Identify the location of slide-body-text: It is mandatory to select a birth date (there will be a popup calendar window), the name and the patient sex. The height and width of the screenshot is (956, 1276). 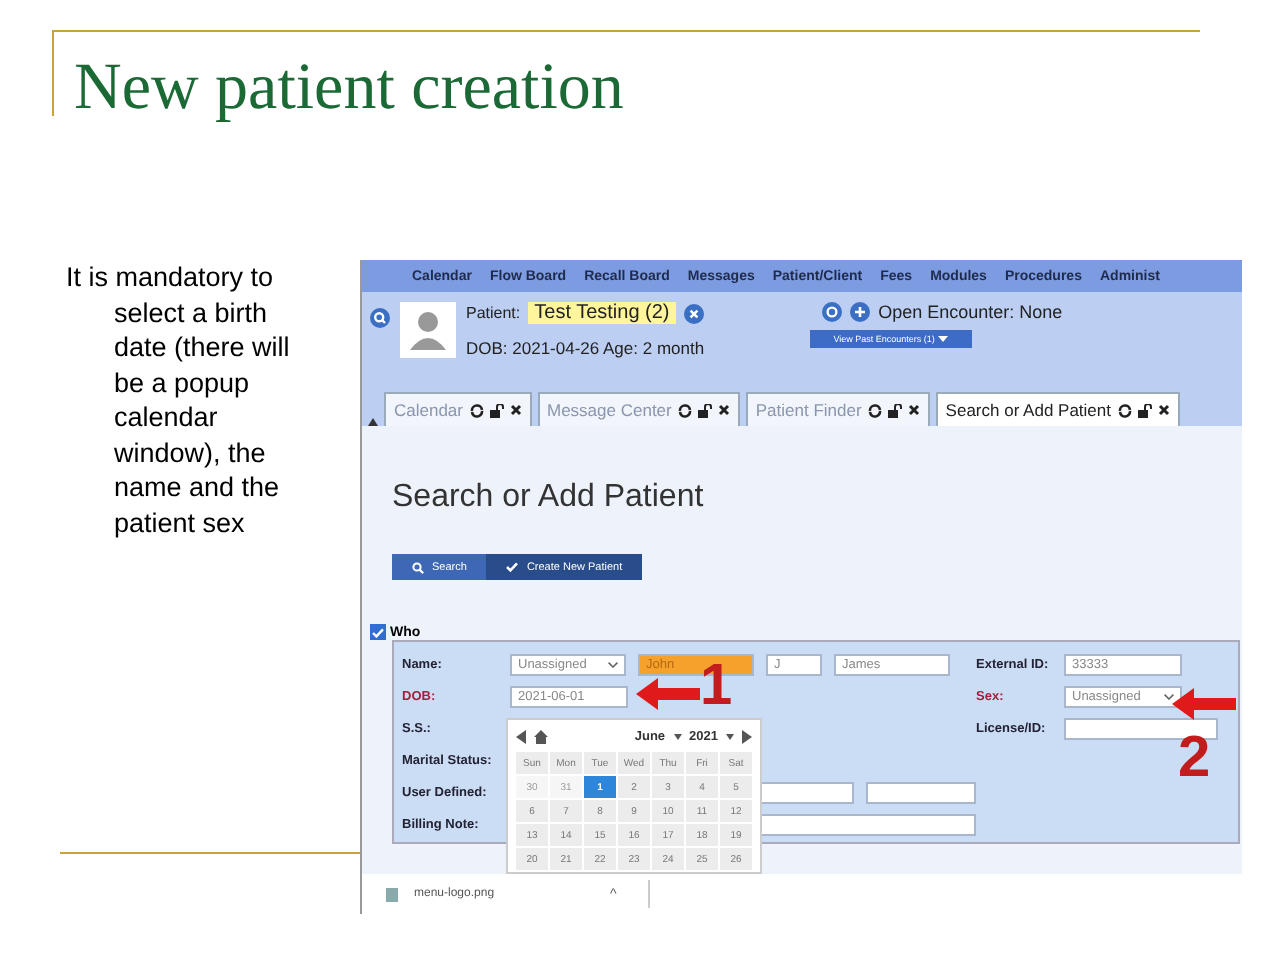
(179, 400).